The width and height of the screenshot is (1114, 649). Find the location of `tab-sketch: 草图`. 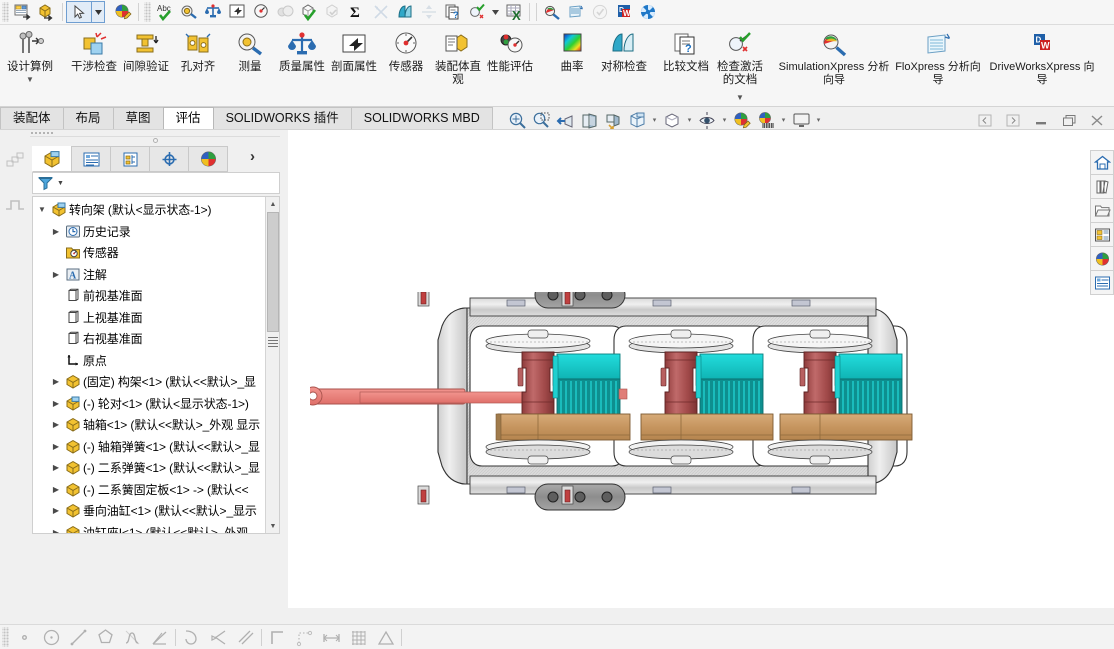

tab-sketch: 草图 is located at coordinates (138, 118).